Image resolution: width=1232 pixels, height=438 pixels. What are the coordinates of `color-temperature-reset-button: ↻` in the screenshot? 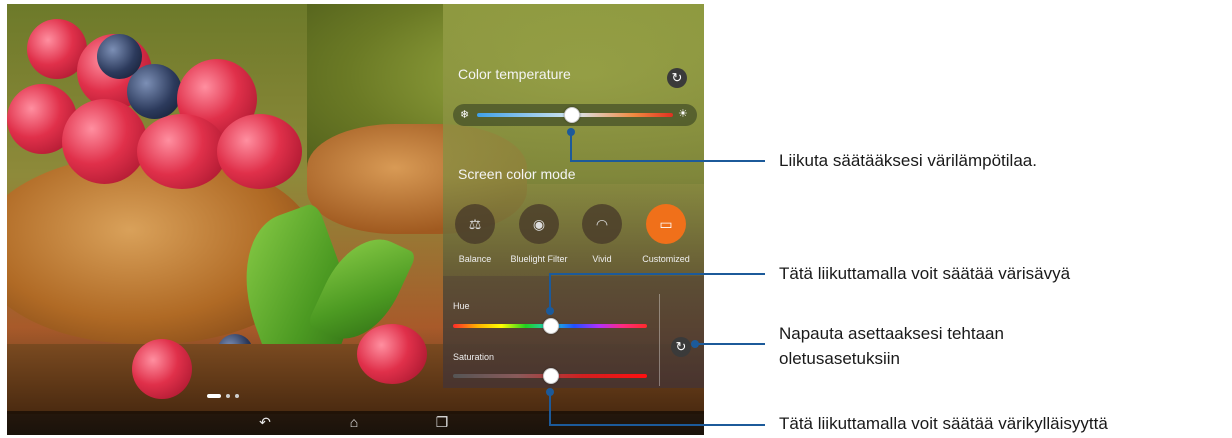 It's located at (677, 78).